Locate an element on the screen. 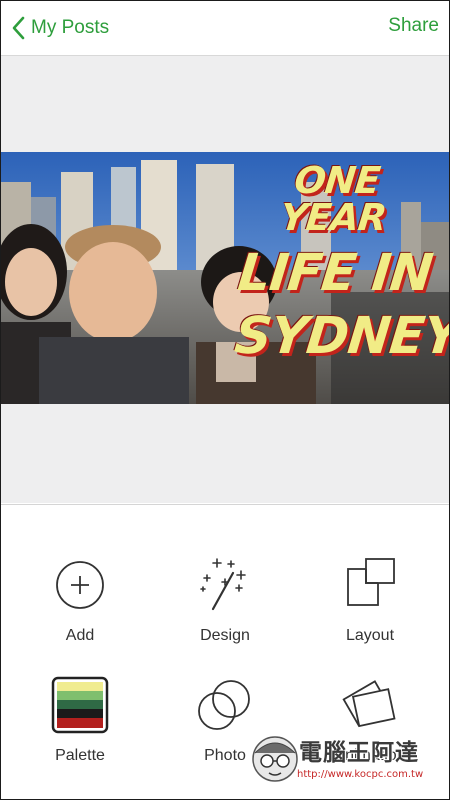 The image size is (450, 800). back-button: My Posts is located at coordinates (60, 28).